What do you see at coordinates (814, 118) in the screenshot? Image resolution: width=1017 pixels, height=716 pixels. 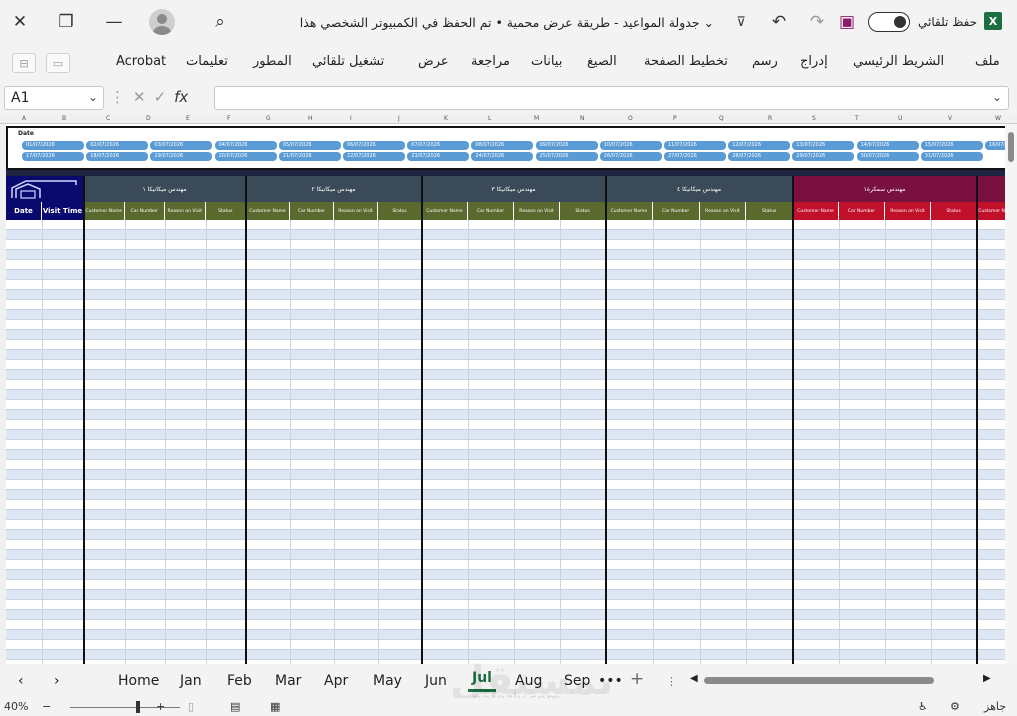 I see `column-header: S` at bounding box center [814, 118].